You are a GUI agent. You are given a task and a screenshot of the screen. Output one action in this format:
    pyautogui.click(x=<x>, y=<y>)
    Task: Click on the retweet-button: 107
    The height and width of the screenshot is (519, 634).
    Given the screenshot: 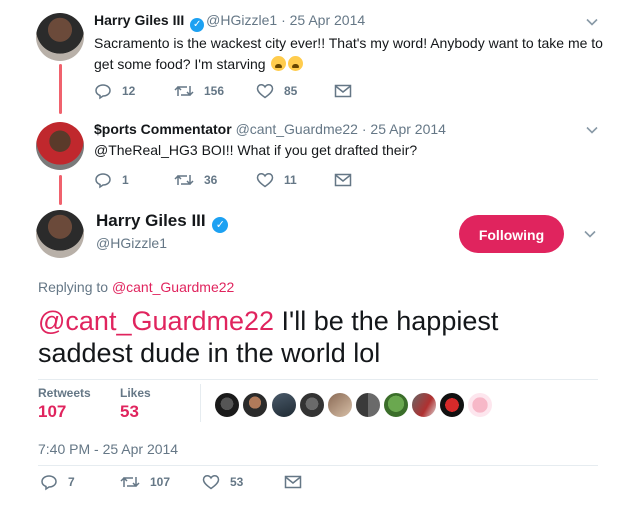 What is the action you would take?
    pyautogui.click(x=161, y=482)
    